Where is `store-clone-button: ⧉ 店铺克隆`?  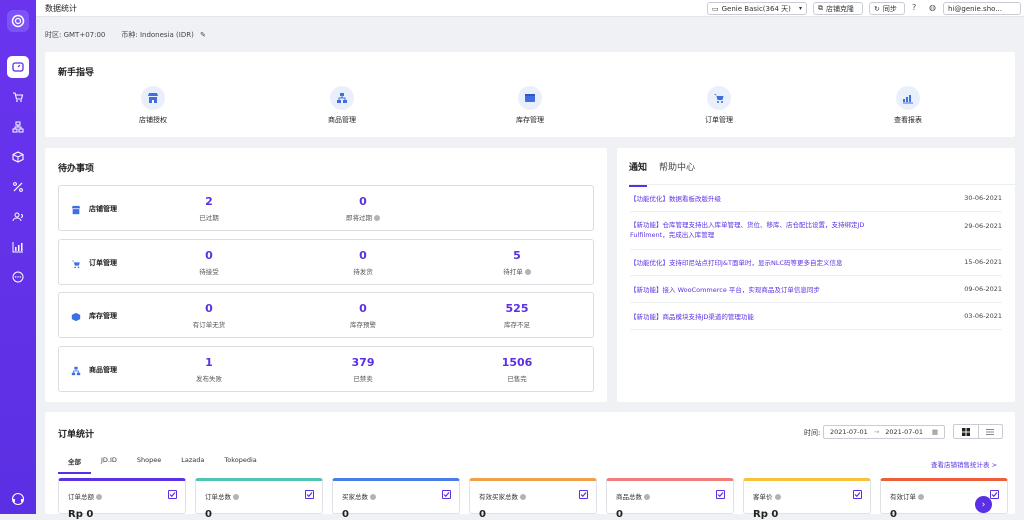 store-clone-button: ⧉ 店铺克隆 is located at coordinates (838, 8).